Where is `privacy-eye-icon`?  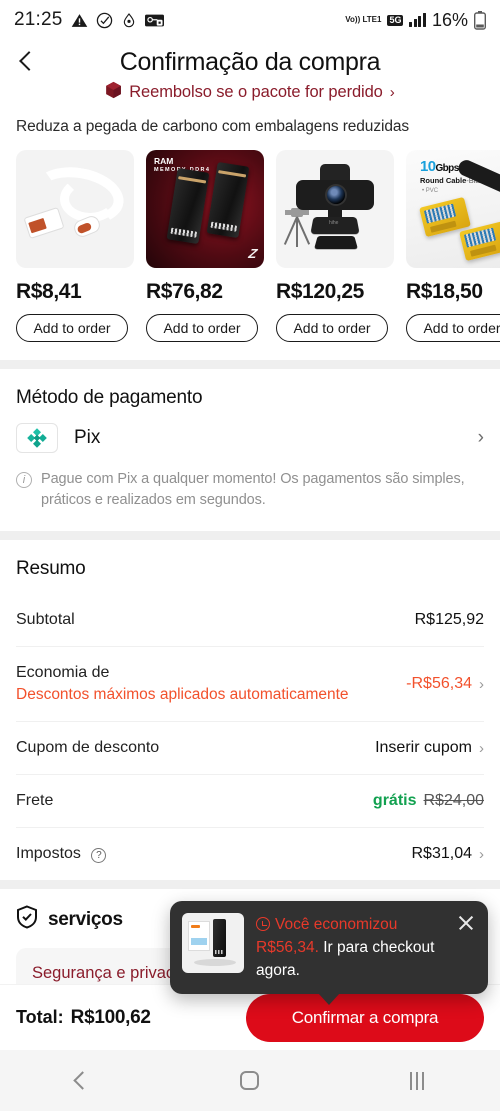 privacy-eye-icon is located at coordinates (129, 20).